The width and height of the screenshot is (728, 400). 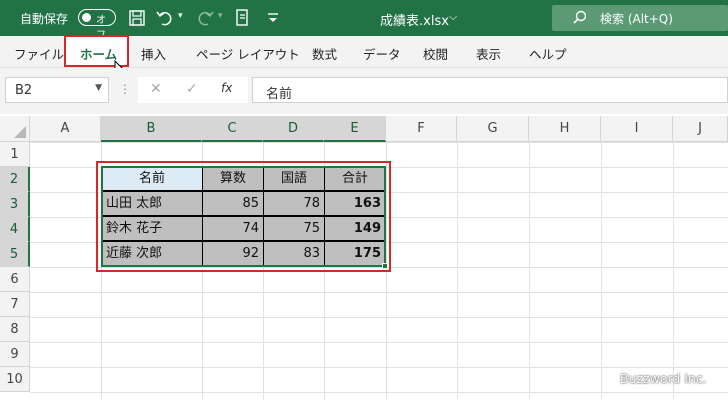 What do you see at coordinates (273, 18) in the screenshot?
I see `customize-toolbar-icon` at bounding box center [273, 18].